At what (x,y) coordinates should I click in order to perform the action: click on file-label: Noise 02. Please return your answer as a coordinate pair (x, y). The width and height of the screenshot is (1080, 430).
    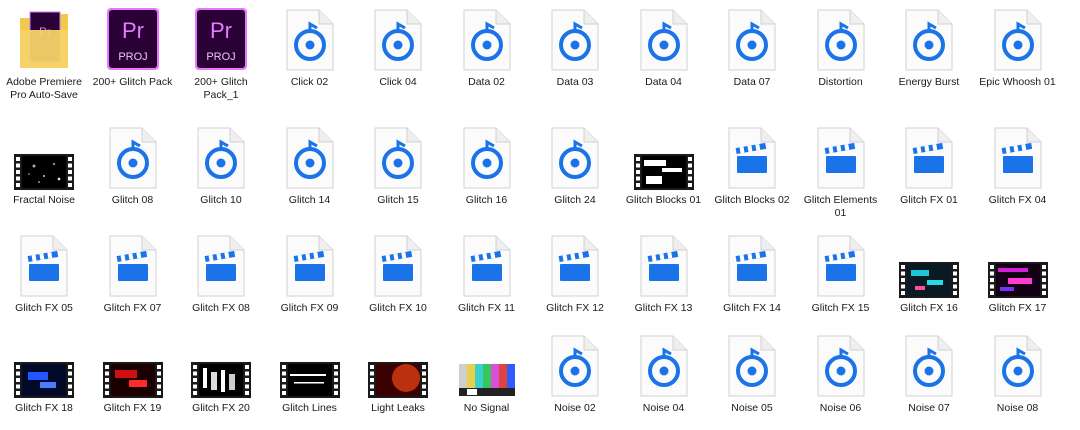
    Looking at the image, I should click on (575, 408).